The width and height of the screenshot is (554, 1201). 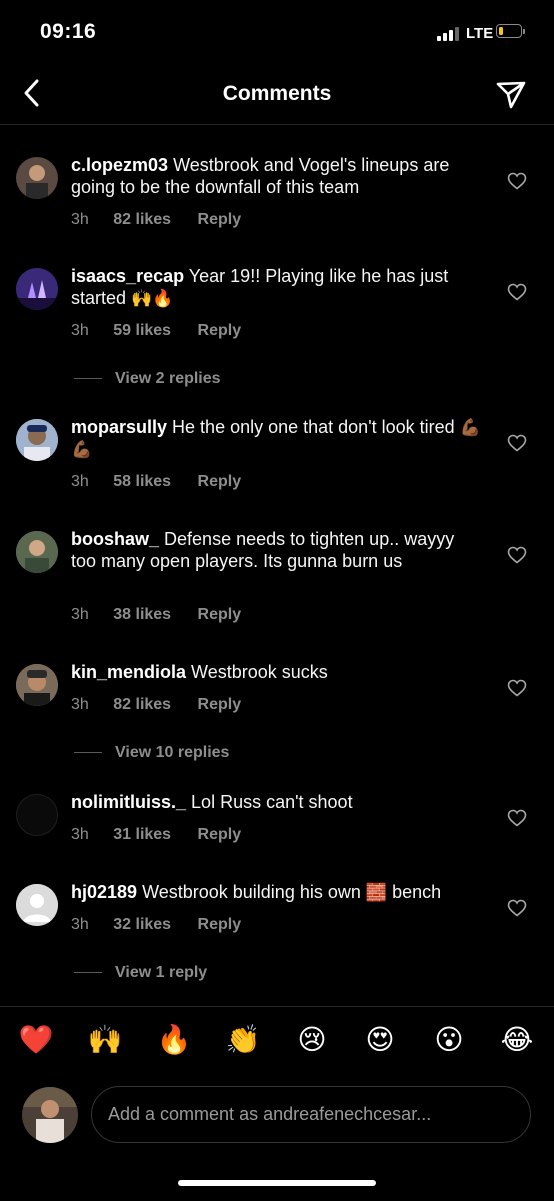 I want to click on comment-likes: 59 likes, so click(x=142, y=330).